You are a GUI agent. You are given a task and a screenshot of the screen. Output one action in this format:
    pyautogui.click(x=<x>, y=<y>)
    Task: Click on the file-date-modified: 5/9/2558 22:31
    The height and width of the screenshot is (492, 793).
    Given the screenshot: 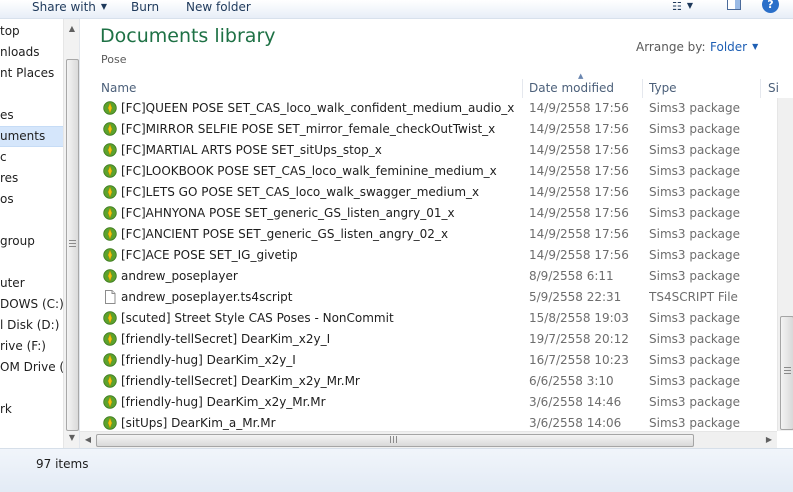 What is the action you would take?
    pyautogui.click(x=575, y=297)
    